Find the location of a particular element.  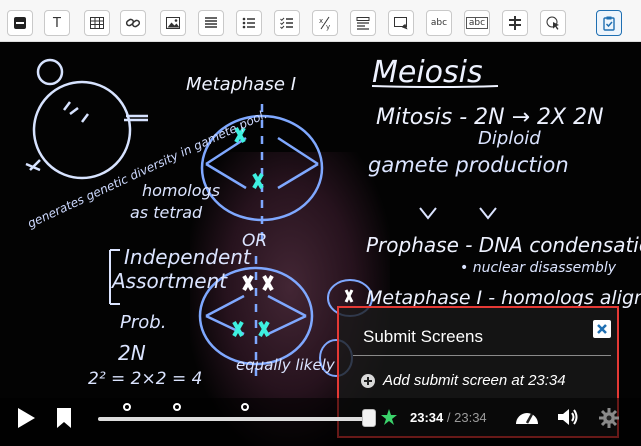

svg-text: x is located at coordinates (321, 21).